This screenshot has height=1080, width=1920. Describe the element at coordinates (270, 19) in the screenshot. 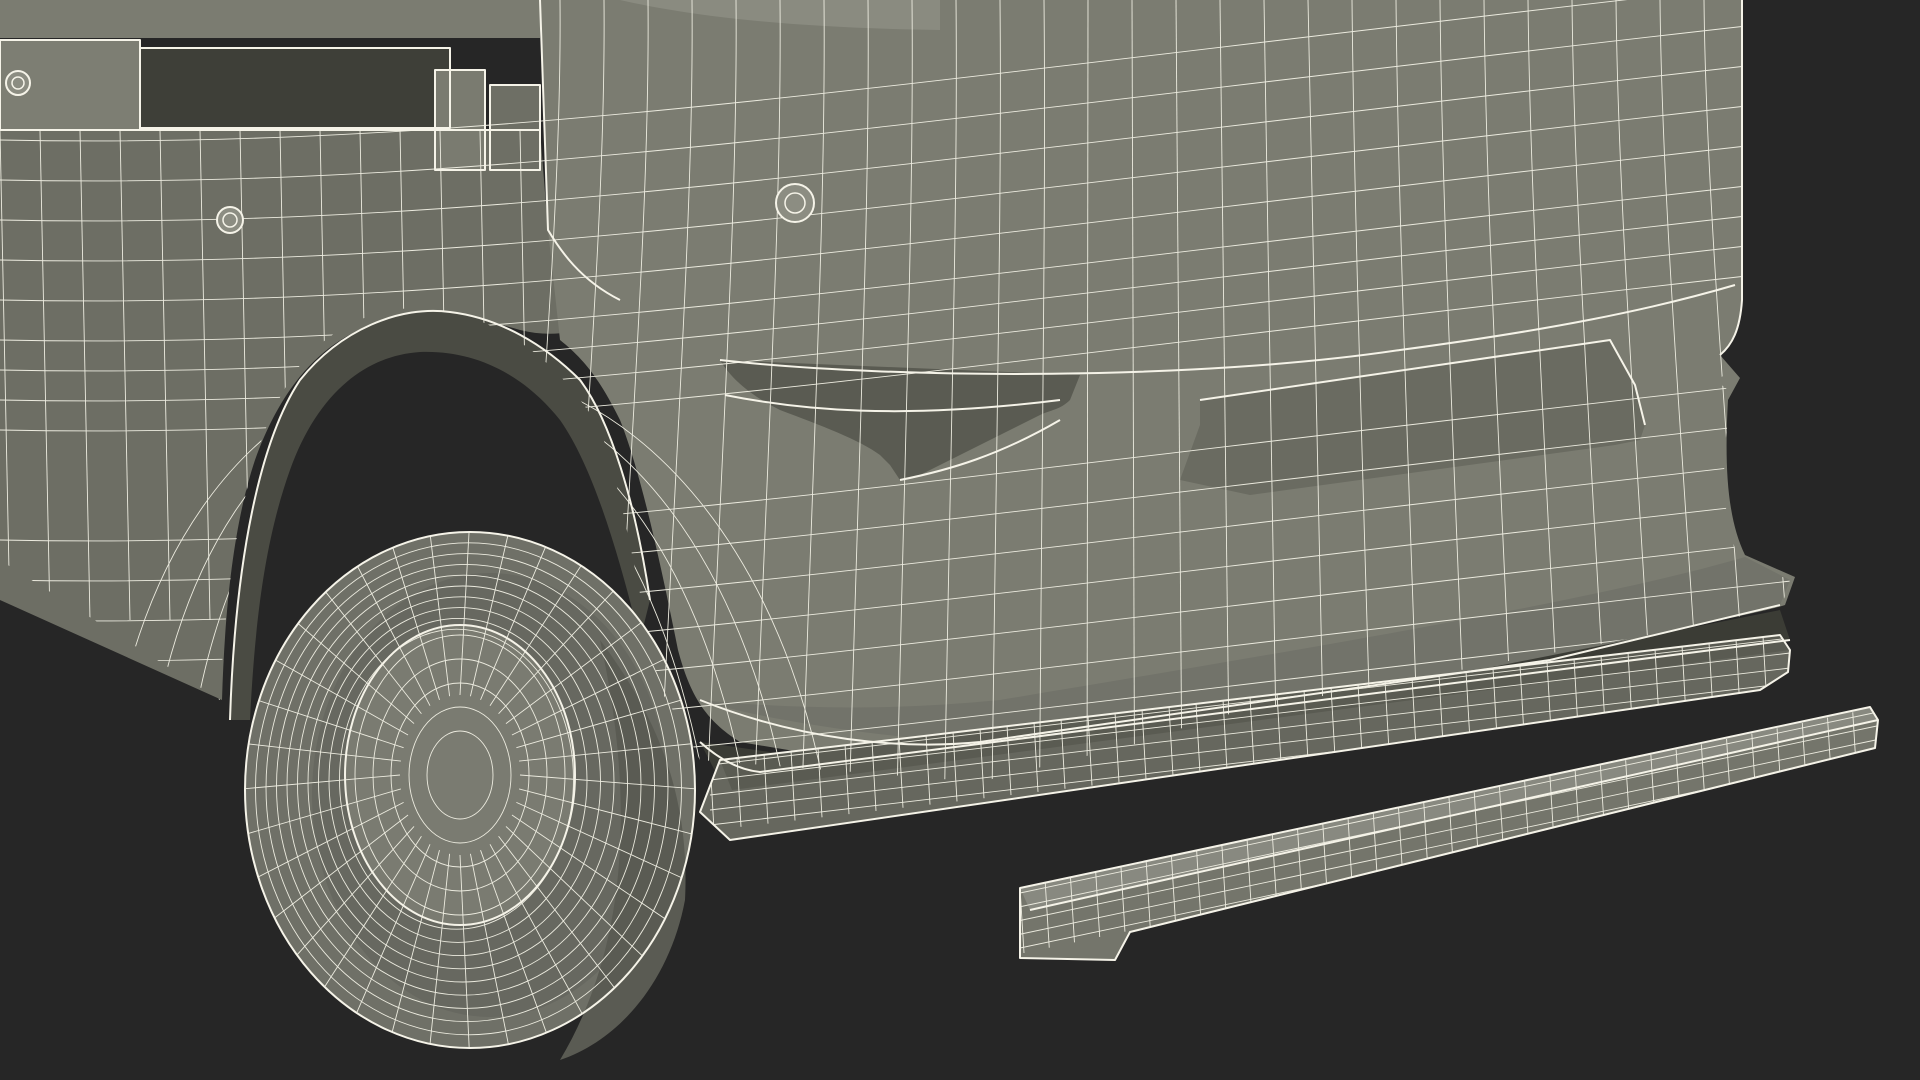

I see `upper-panel-left` at that location.